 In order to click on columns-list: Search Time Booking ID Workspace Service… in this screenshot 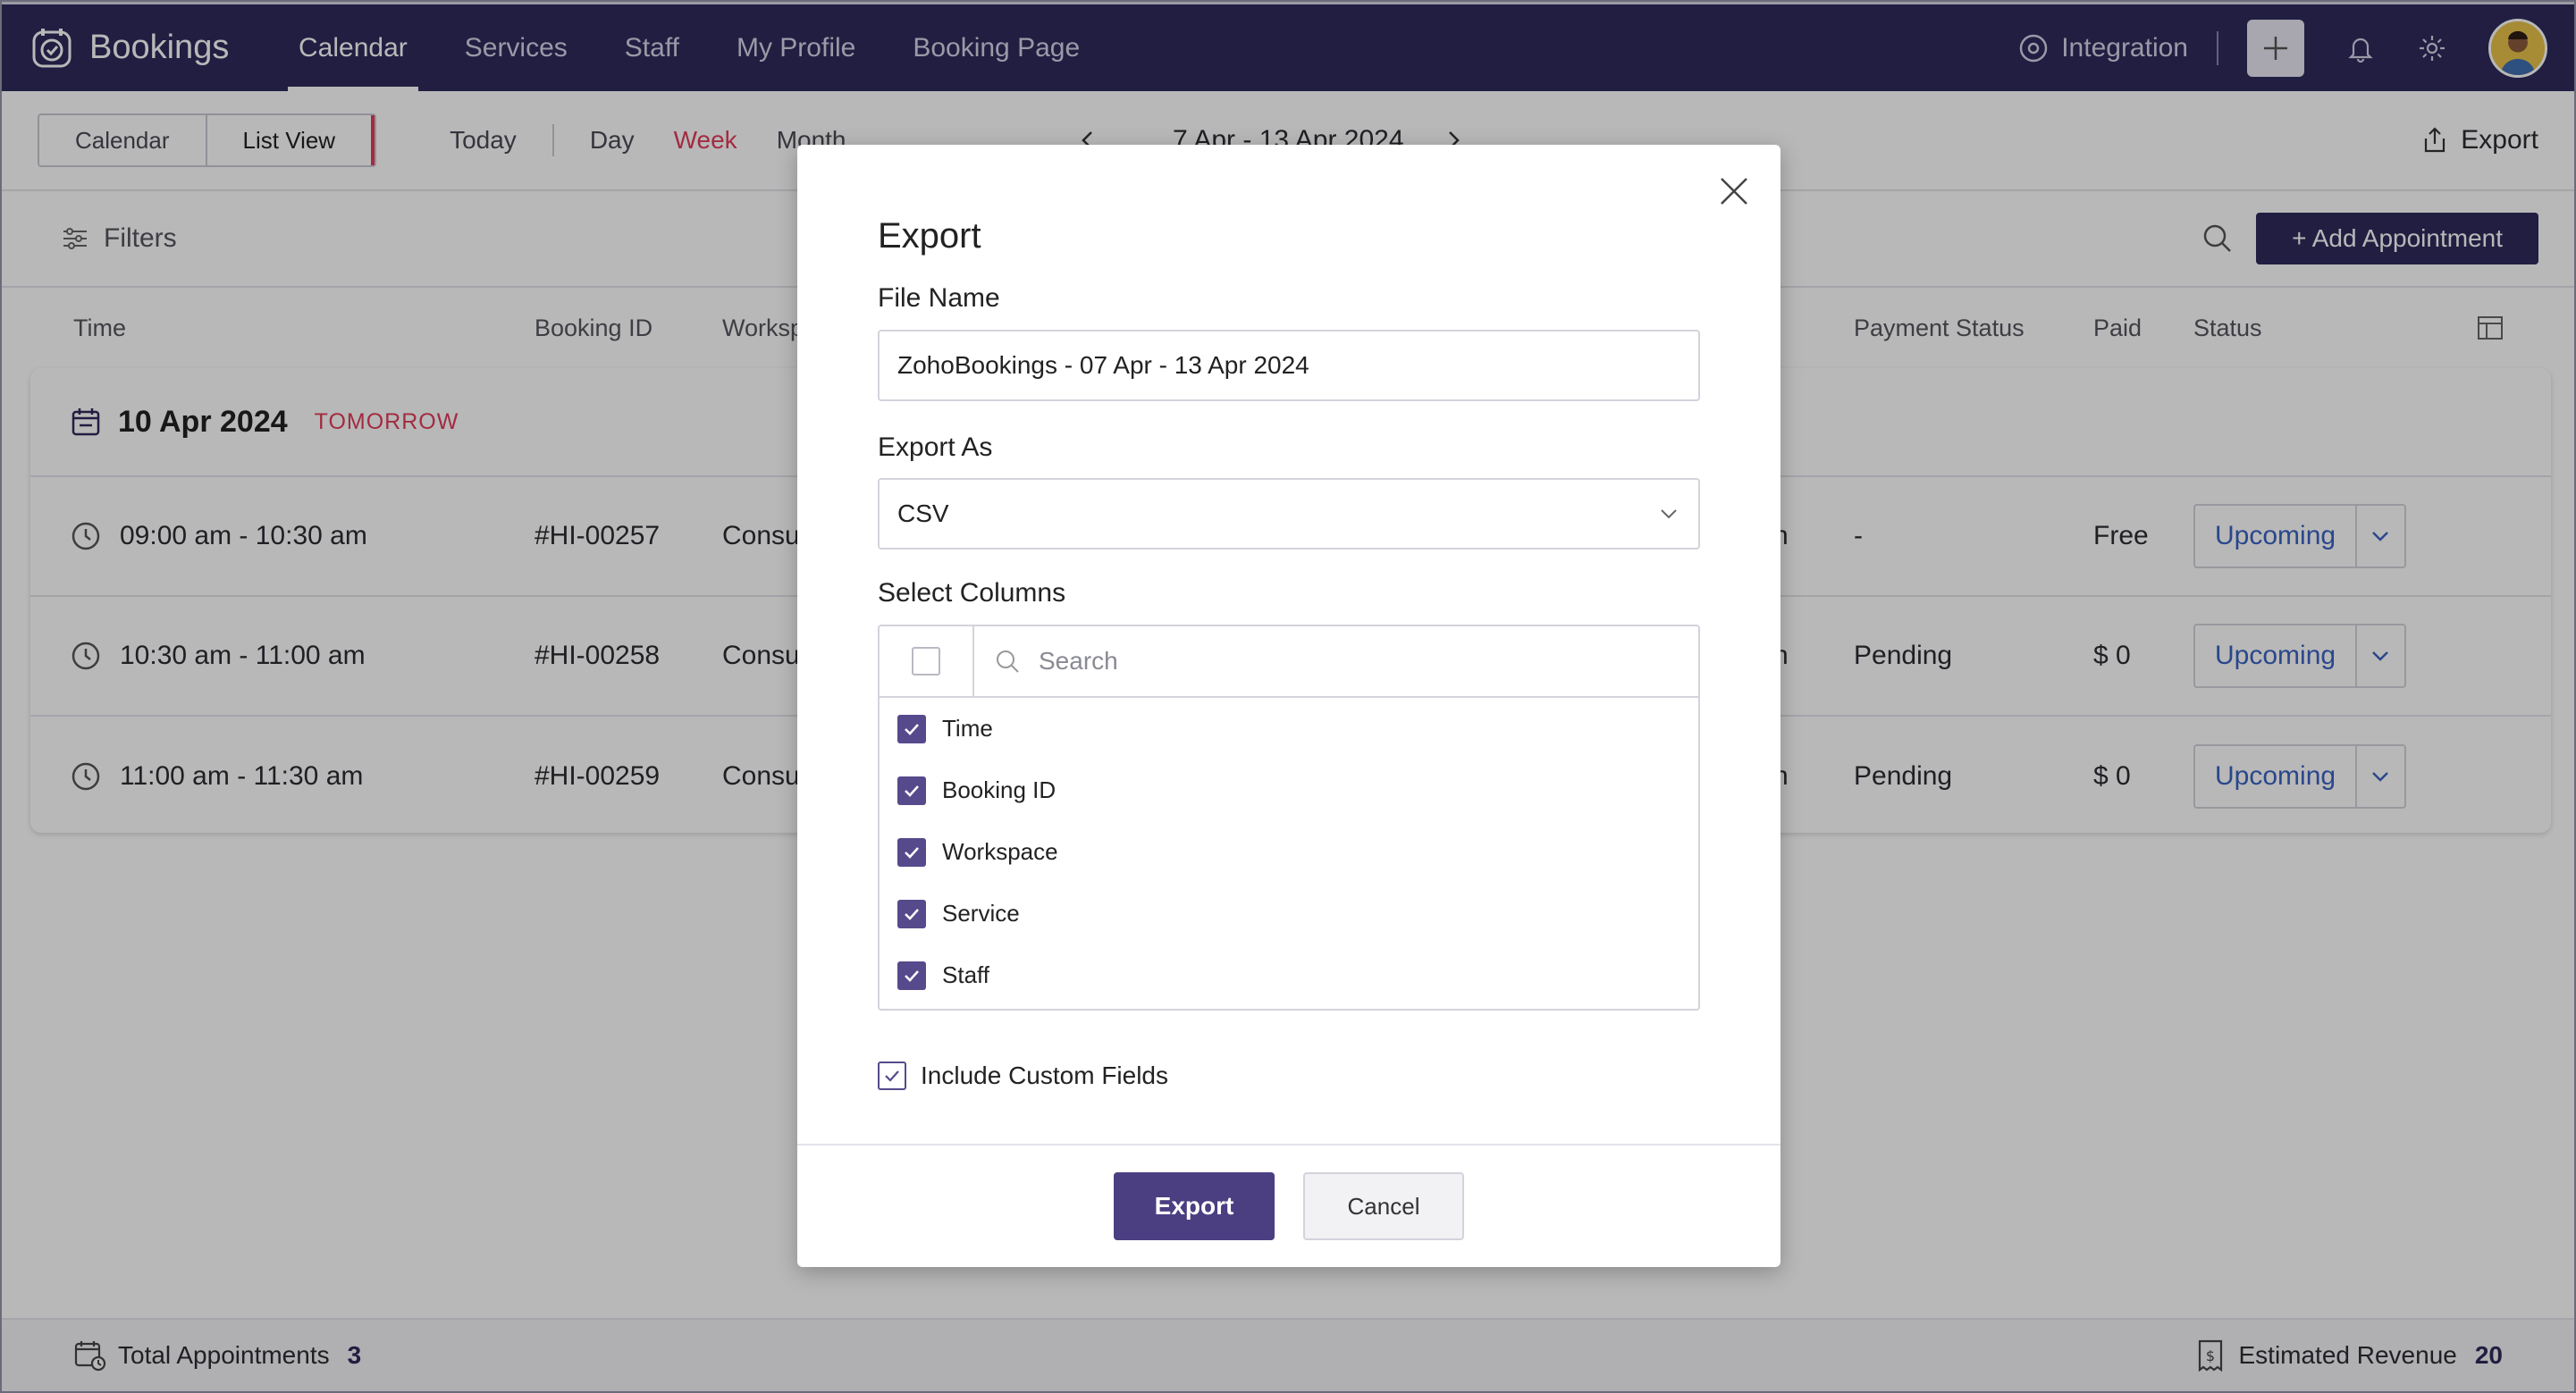, I will do `click(1289, 818)`.